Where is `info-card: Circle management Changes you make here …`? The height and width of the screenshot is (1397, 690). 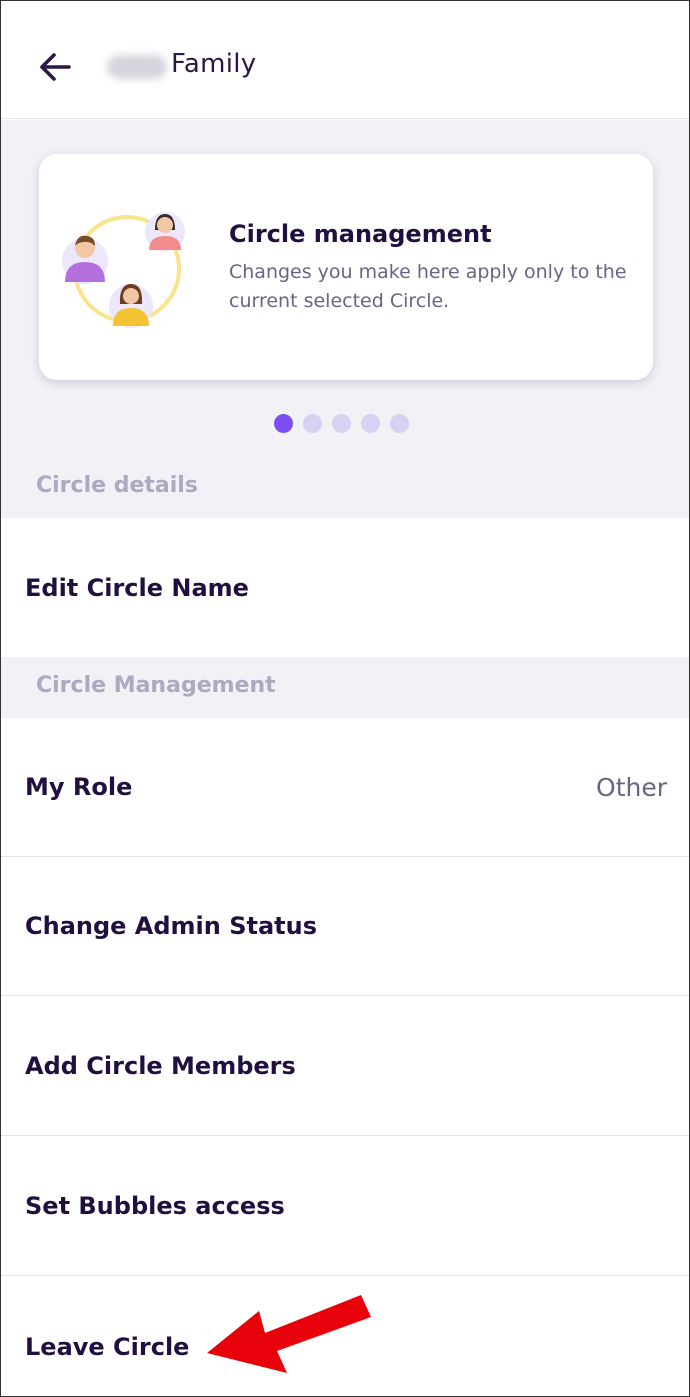
info-card: Circle management Changes you make here … is located at coordinates (346, 267).